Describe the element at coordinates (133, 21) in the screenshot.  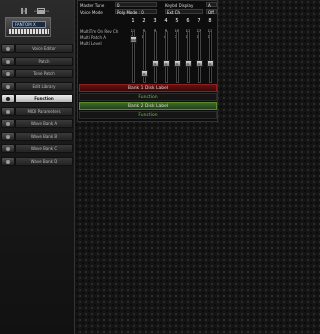
I see `column-number: 1` at that location.